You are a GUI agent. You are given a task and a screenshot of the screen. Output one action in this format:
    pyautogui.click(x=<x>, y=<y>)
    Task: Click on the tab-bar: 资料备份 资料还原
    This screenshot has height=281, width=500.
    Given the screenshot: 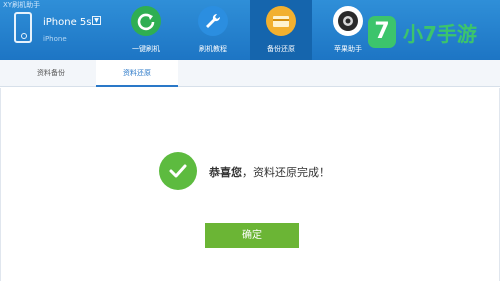 What is the action you would take?
    pyautogui.click(x=250, y=73)
    